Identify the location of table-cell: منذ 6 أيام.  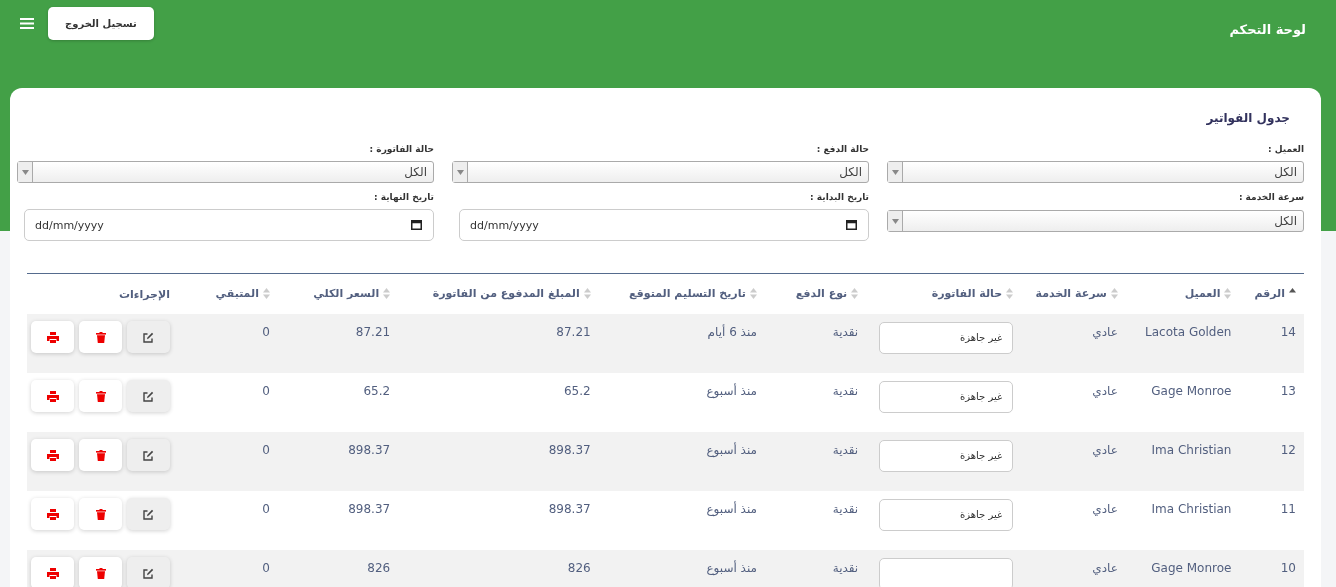
(732, 331).